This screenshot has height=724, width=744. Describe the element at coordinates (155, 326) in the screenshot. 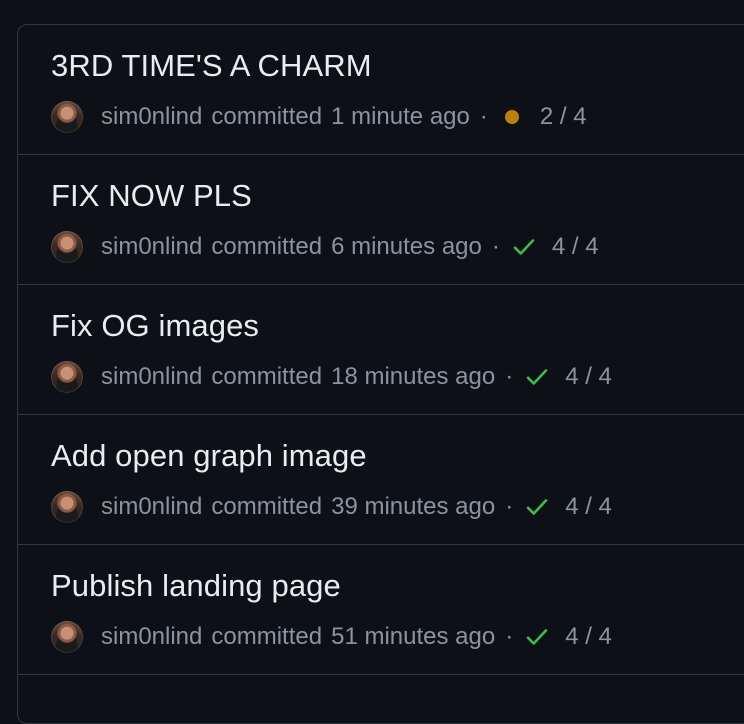

I see `commit-title: Fix OG images` at that location.